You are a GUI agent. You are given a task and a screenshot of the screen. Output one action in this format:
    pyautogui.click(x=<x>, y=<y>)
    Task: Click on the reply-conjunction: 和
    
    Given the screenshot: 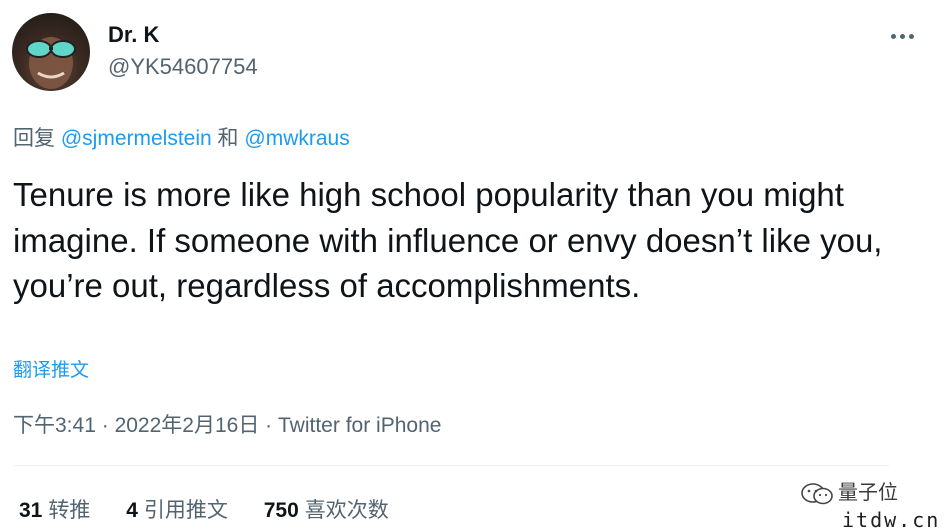 What is the action you would take?
    pyautogui.click(x=228, y=138)
    